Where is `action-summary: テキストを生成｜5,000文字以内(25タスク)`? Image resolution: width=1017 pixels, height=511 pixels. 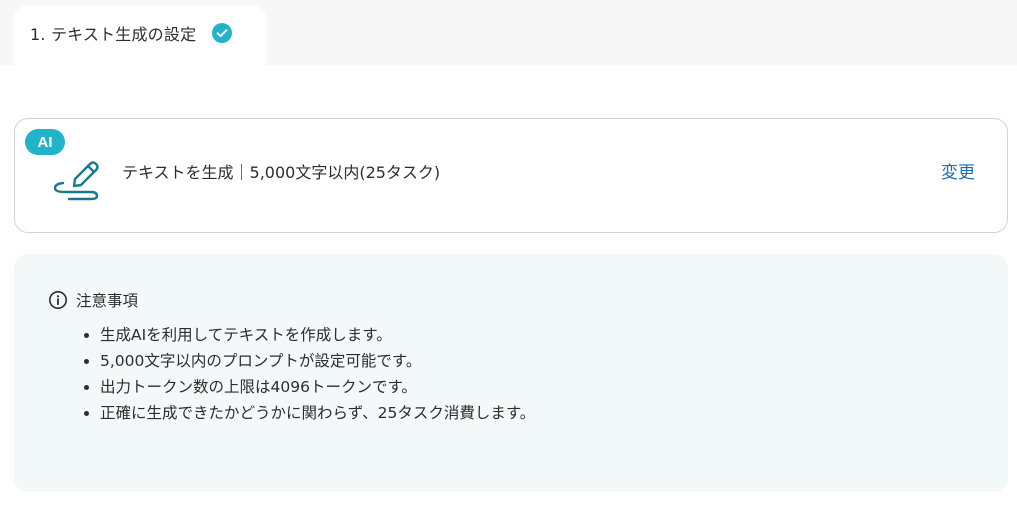
action-summary: テキストを生成｜5,000文字以内(25タスク) is located at coordinates (281, 172).